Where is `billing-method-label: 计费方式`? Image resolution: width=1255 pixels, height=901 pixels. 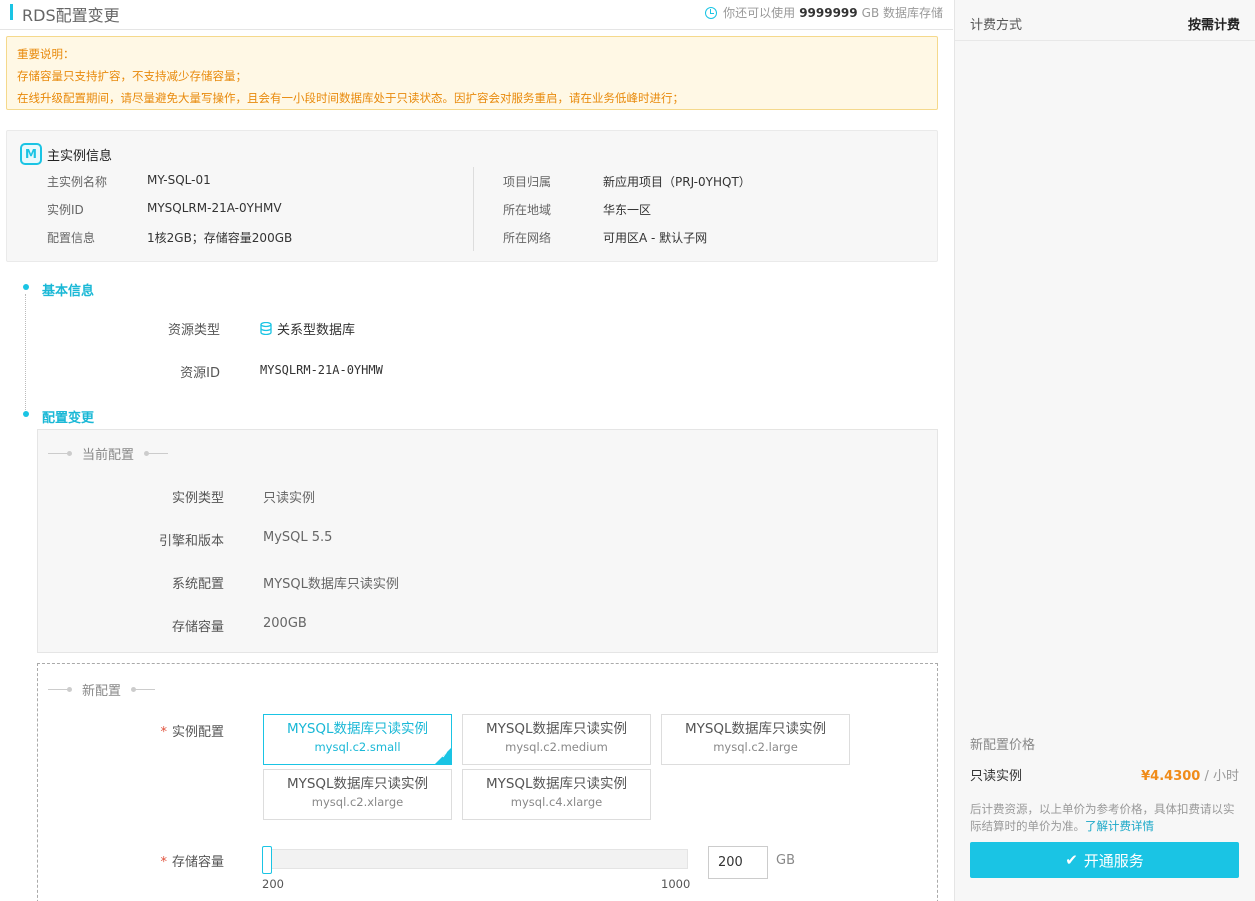
billing-method-label: 计费方式 is located at coordinates (996, 25).